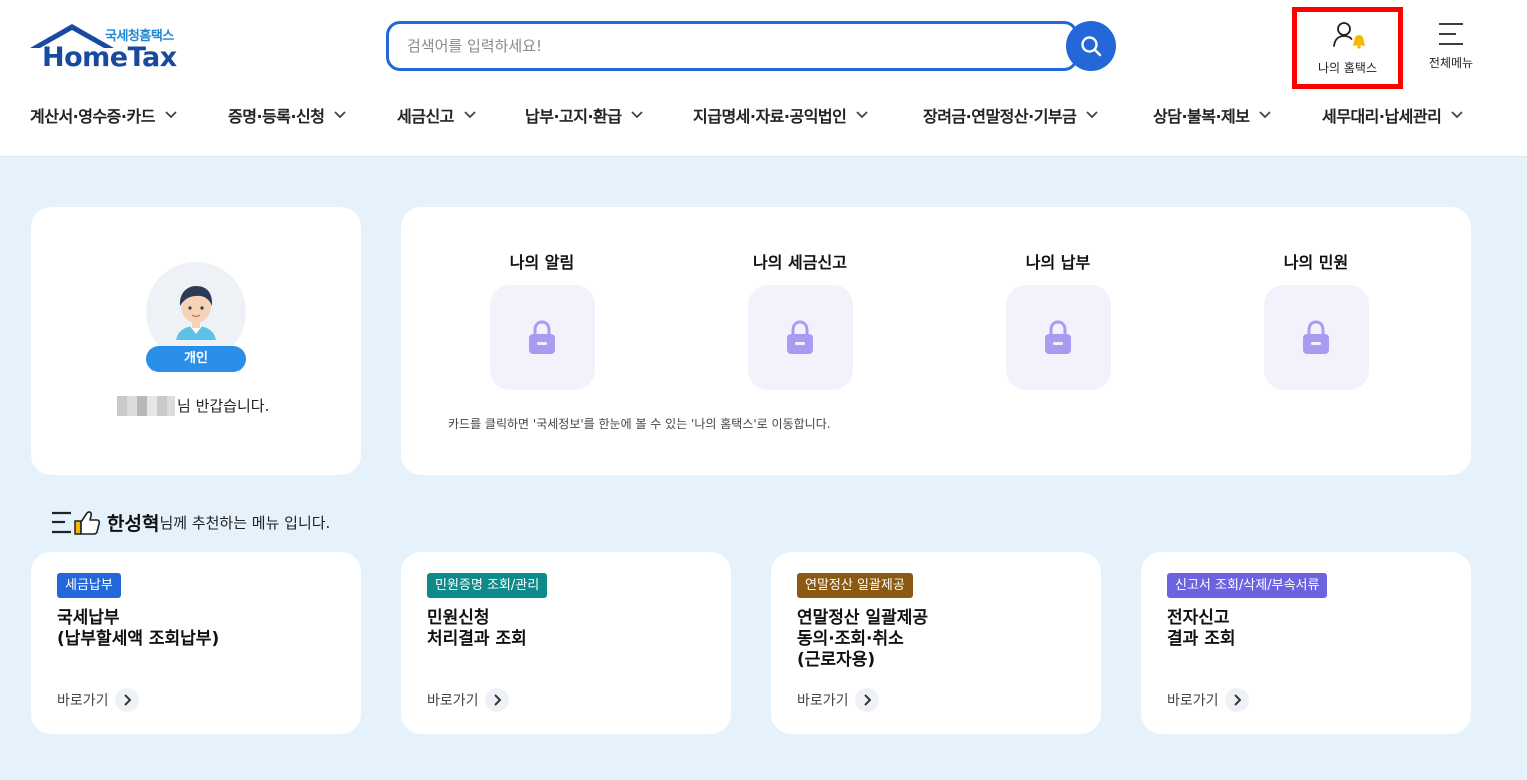 Image resolution: width=1527 pixels, height=780 pixels. Describe the element at coordinates (92, 116) in the screenshot. I see `nav-item-label: 계산서·영수증·카드` at that location.